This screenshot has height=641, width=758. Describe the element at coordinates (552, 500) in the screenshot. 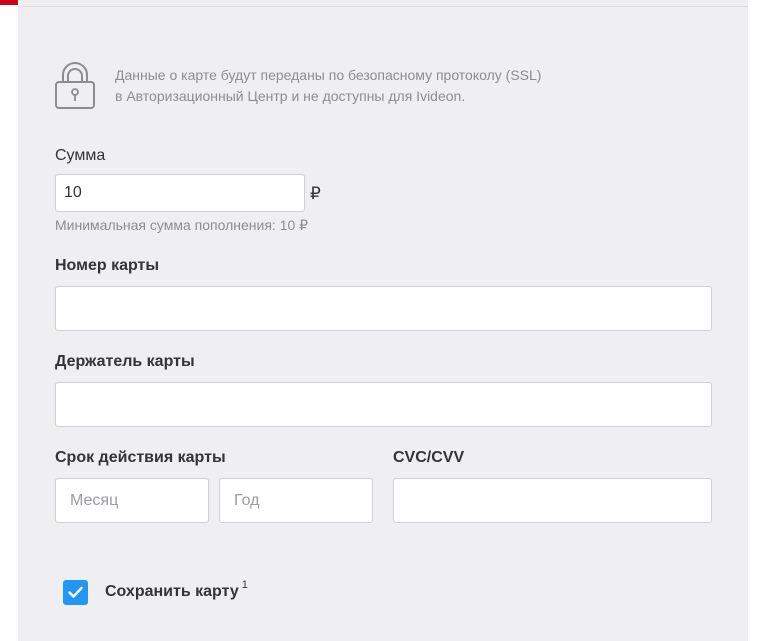

I see `cvc-input` at that location.